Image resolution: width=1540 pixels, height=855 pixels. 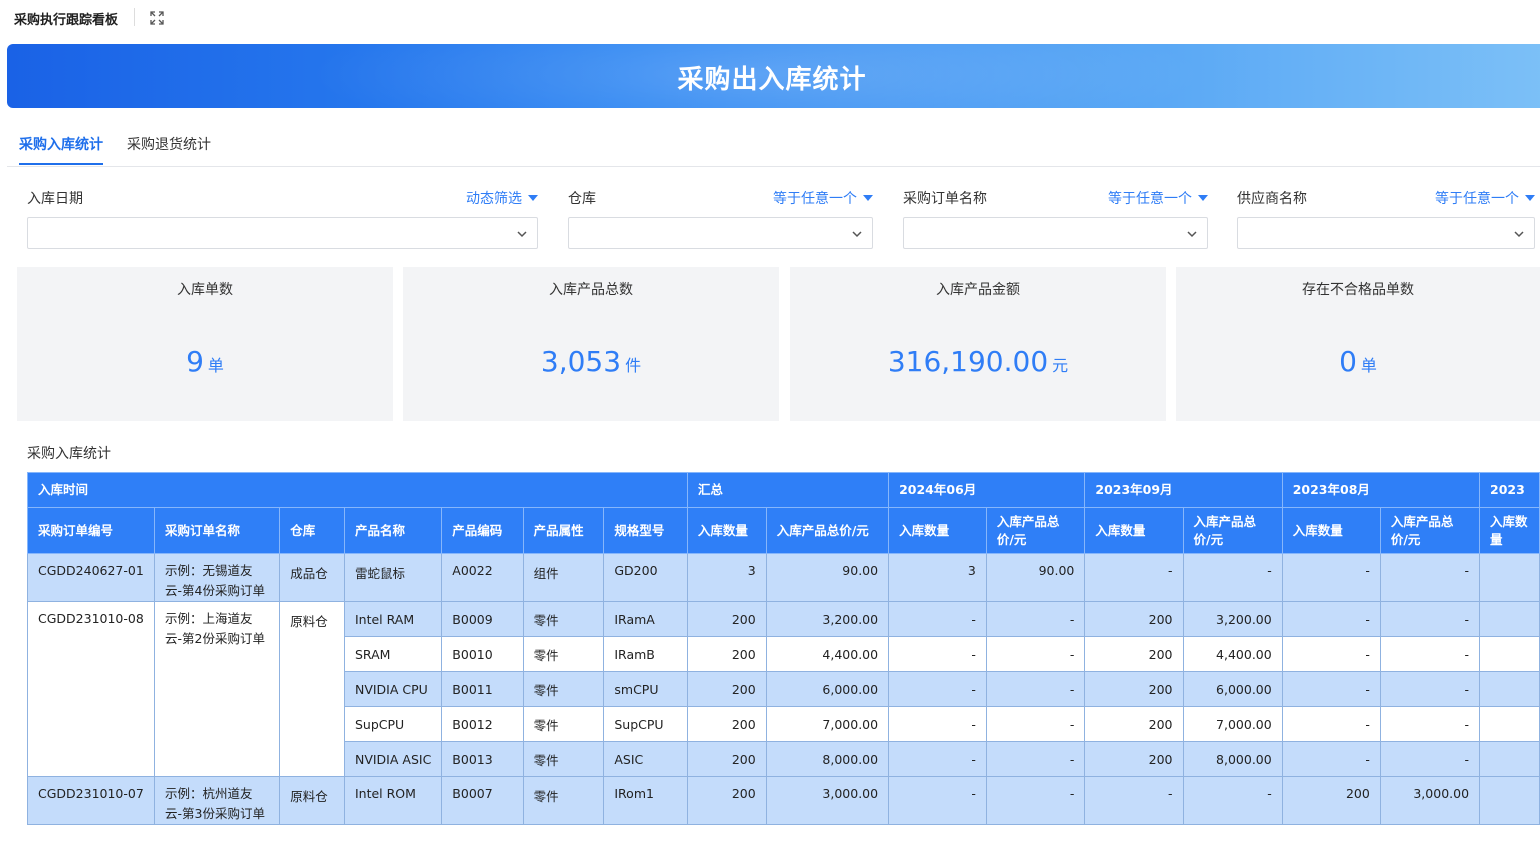 What do you see at coordinates (91, 530) in the screenshot?
I see `column-header: 采购订单编号` at bounding box center [91, 530].